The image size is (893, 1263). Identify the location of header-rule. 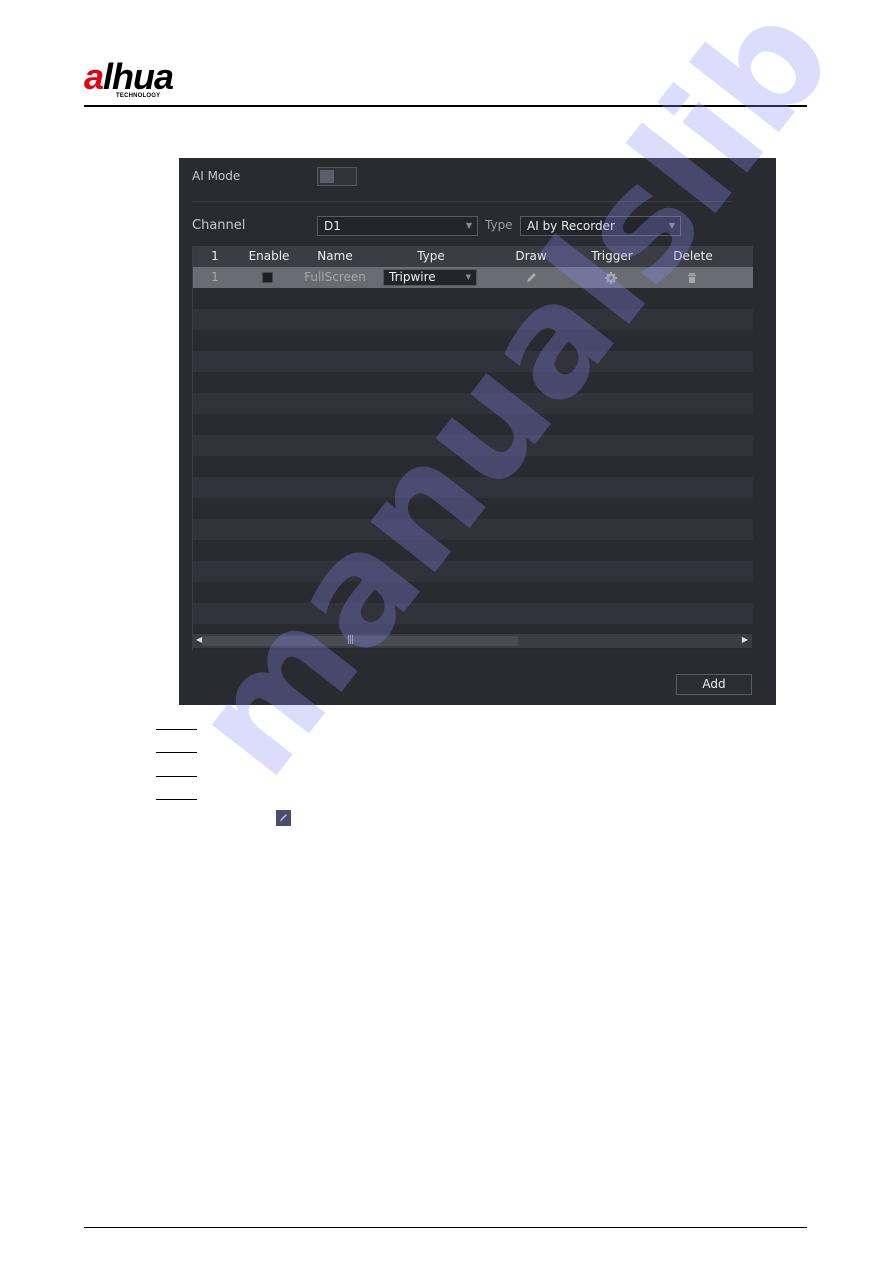
(445, 106).